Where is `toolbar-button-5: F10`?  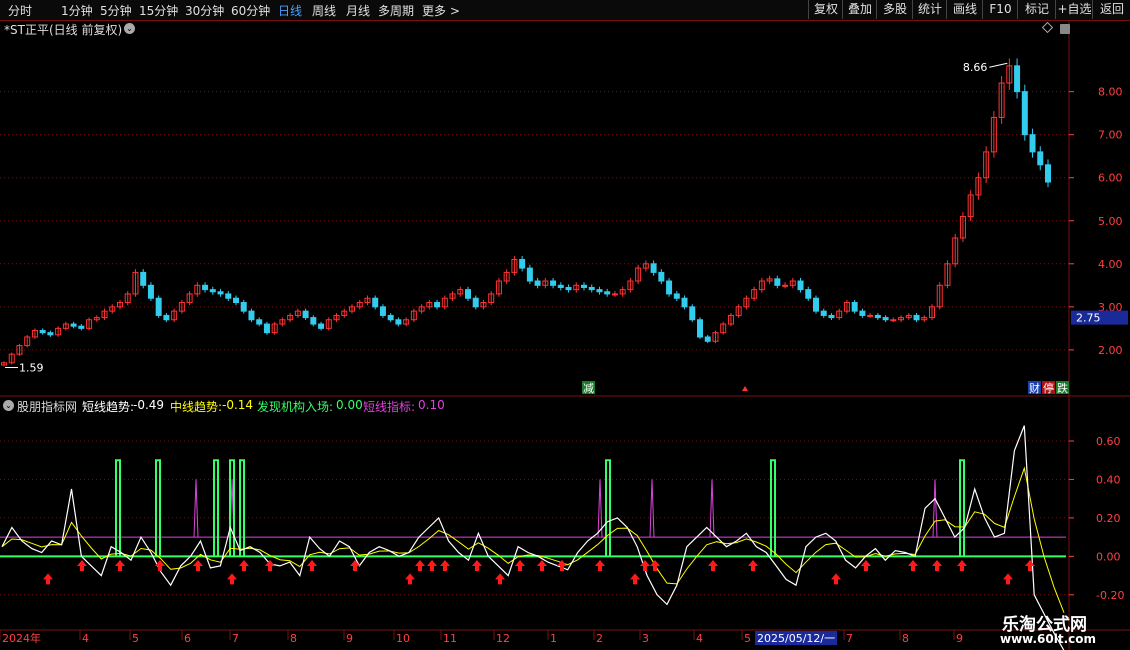
toolbar-button-5: F10 is located at coordinates (1000, 9).